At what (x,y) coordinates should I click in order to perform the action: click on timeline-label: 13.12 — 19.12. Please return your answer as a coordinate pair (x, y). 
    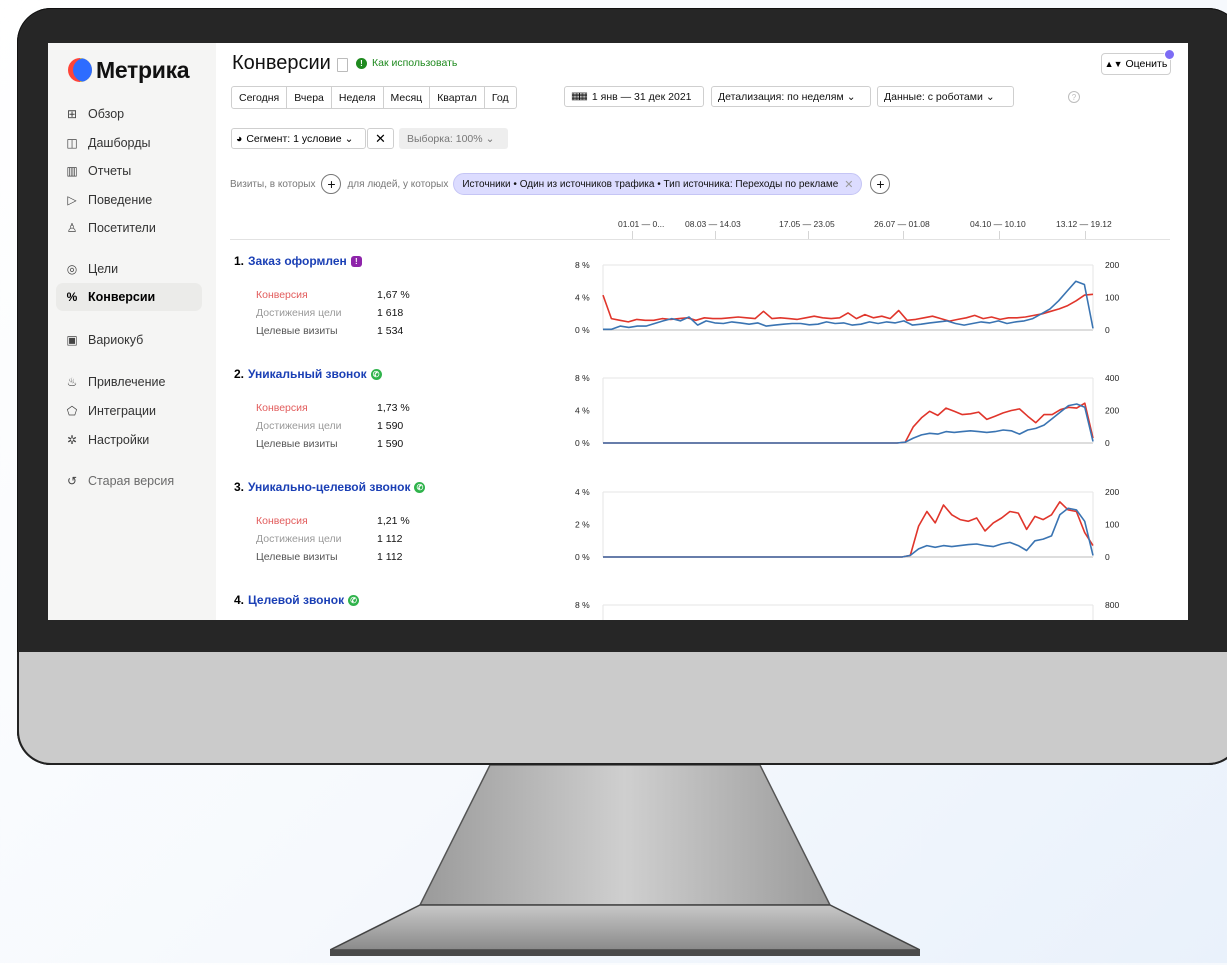
    Looking at the image, I should click on (1084, 224).